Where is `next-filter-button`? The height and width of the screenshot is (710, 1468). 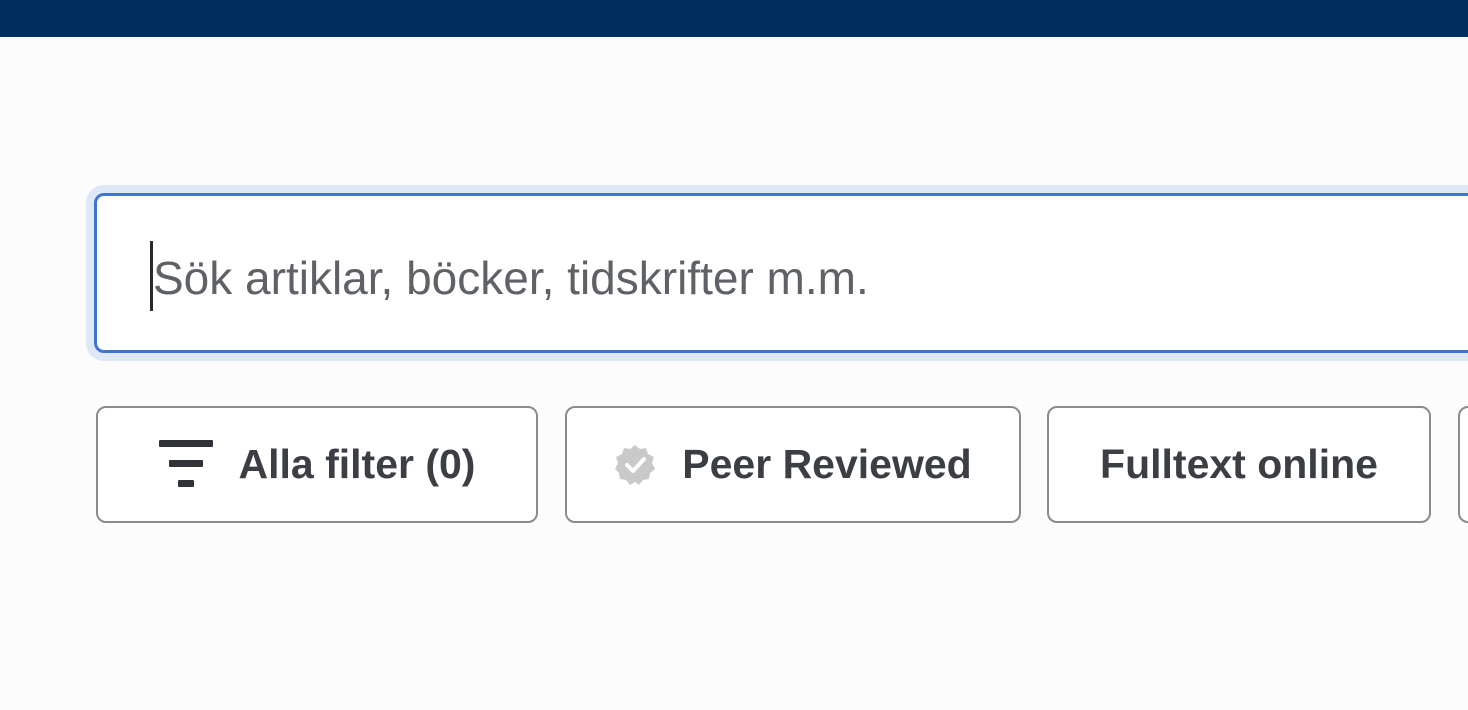
next-filter-button is located at coordinates (1463, 464).